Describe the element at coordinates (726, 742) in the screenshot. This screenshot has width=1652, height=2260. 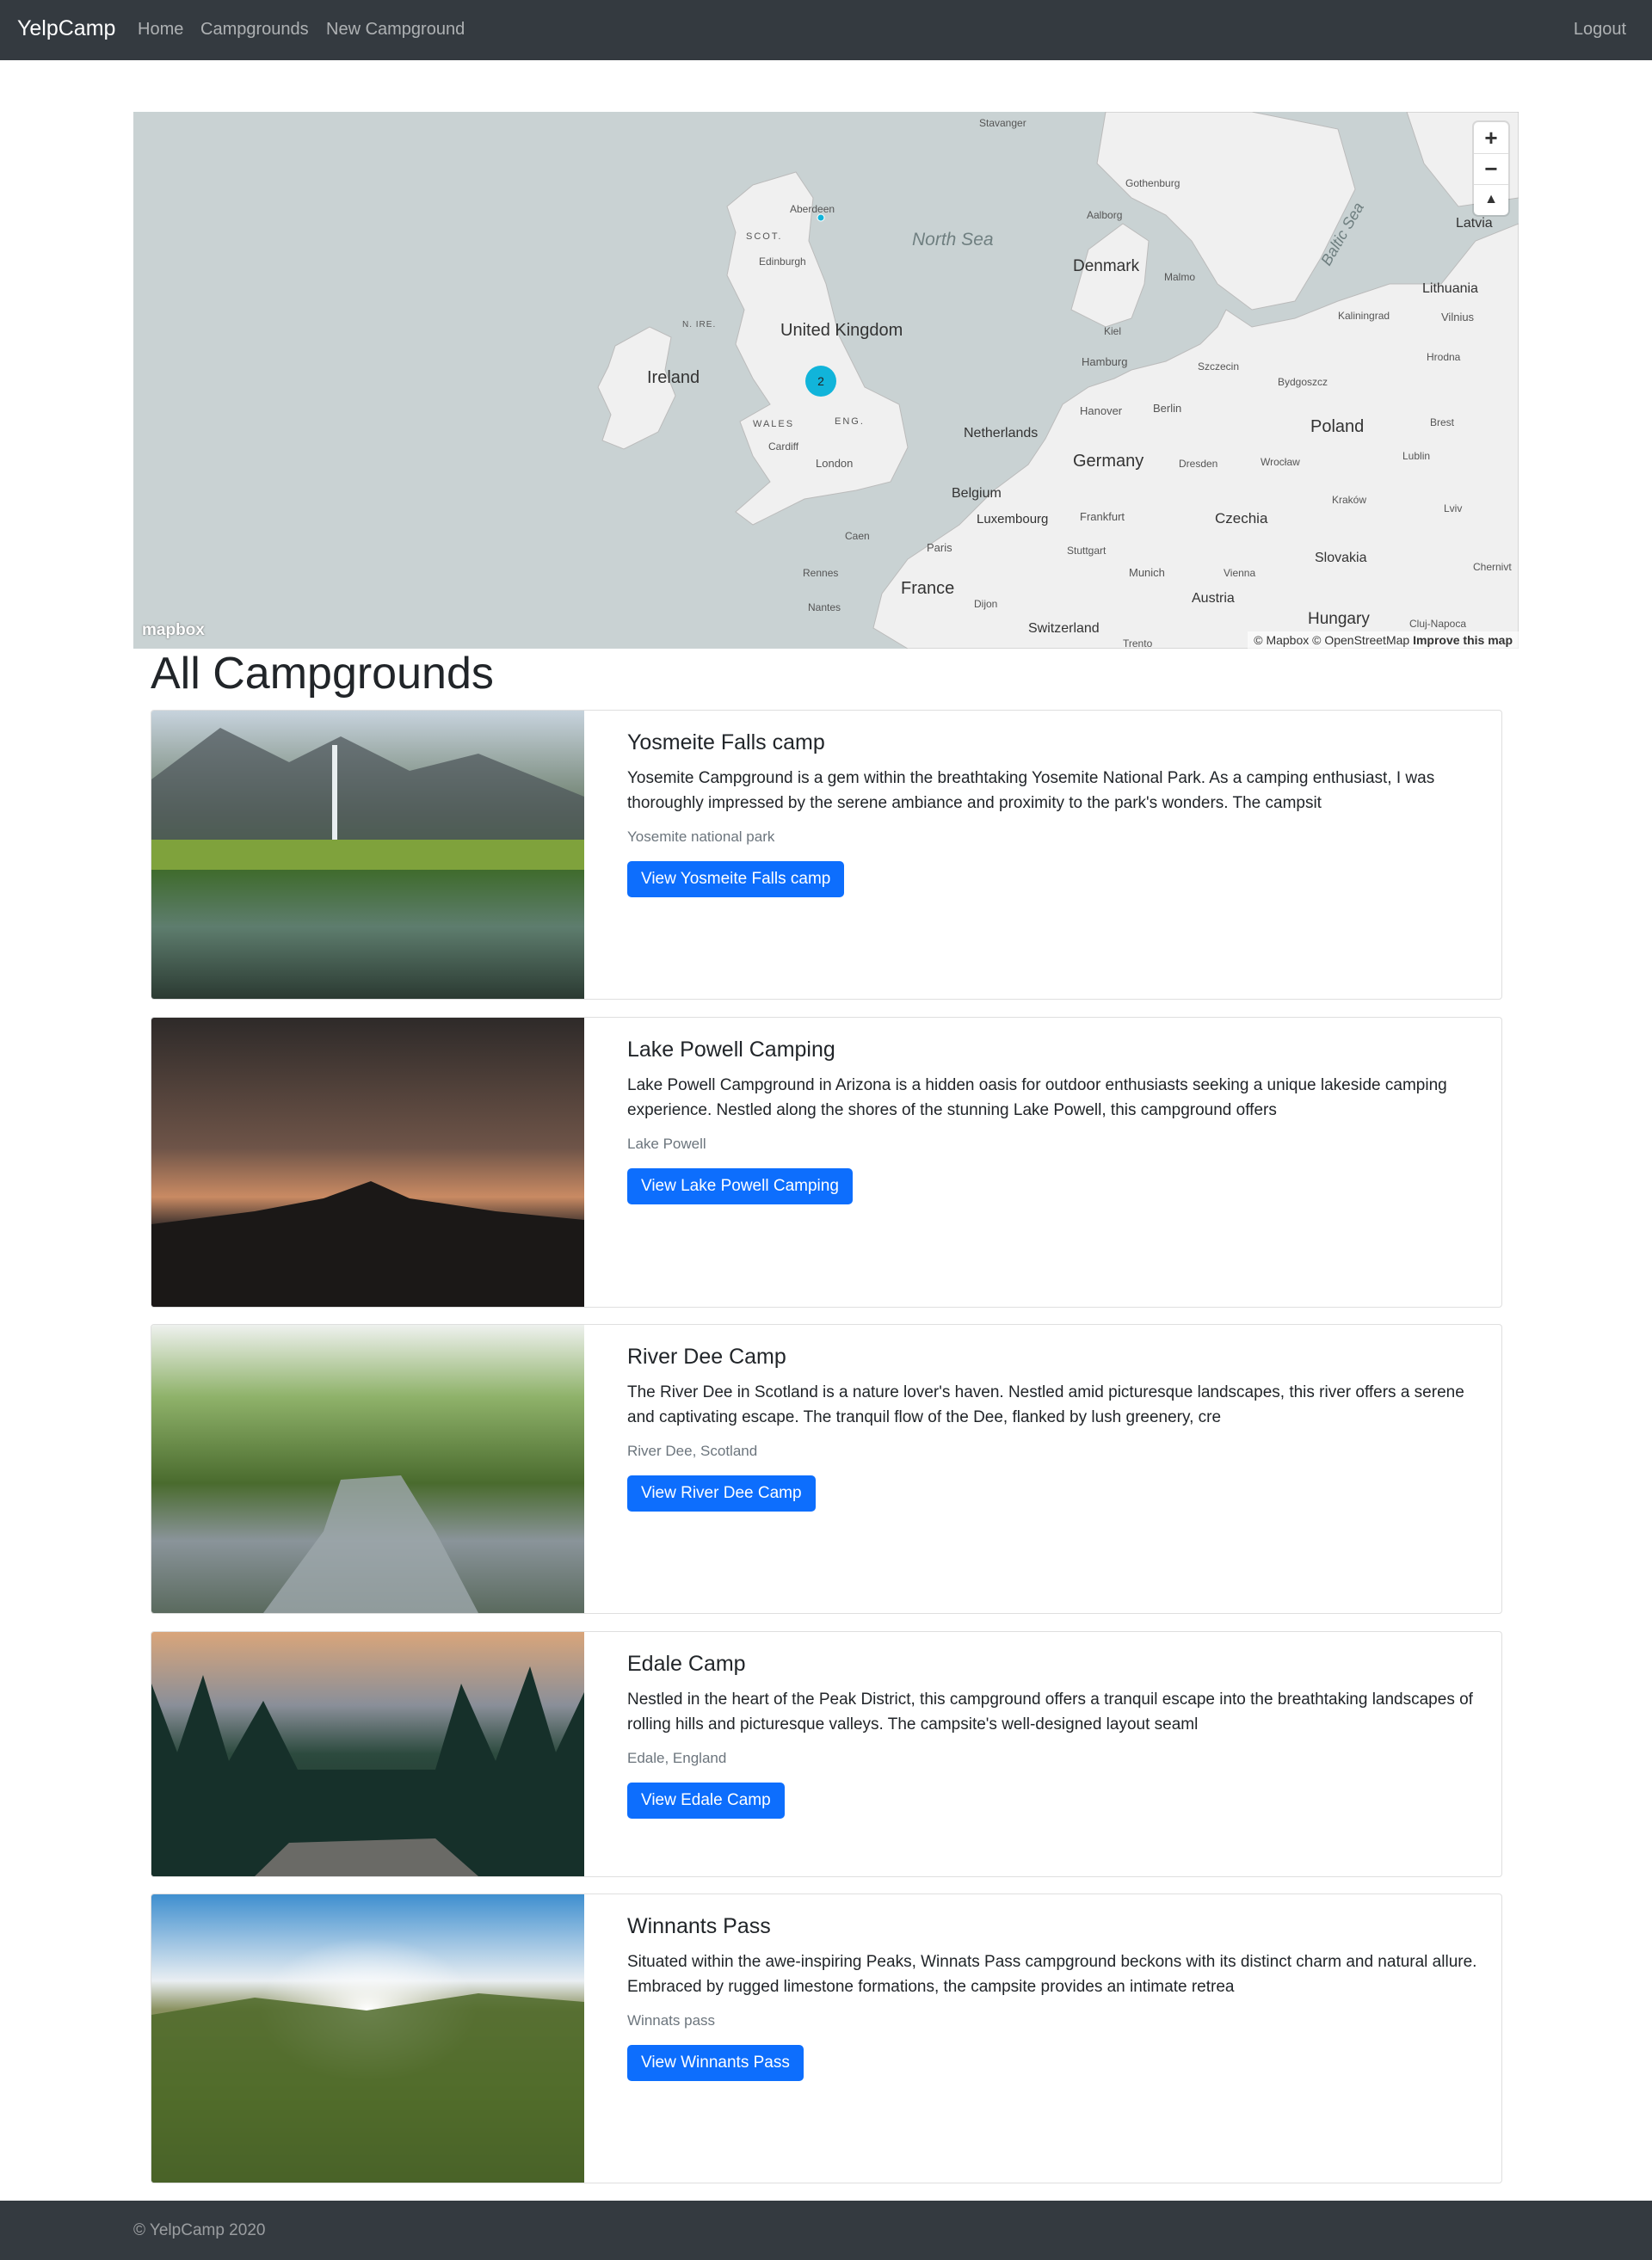
I see `card-title: Yosmeite Falls camp` at that location.